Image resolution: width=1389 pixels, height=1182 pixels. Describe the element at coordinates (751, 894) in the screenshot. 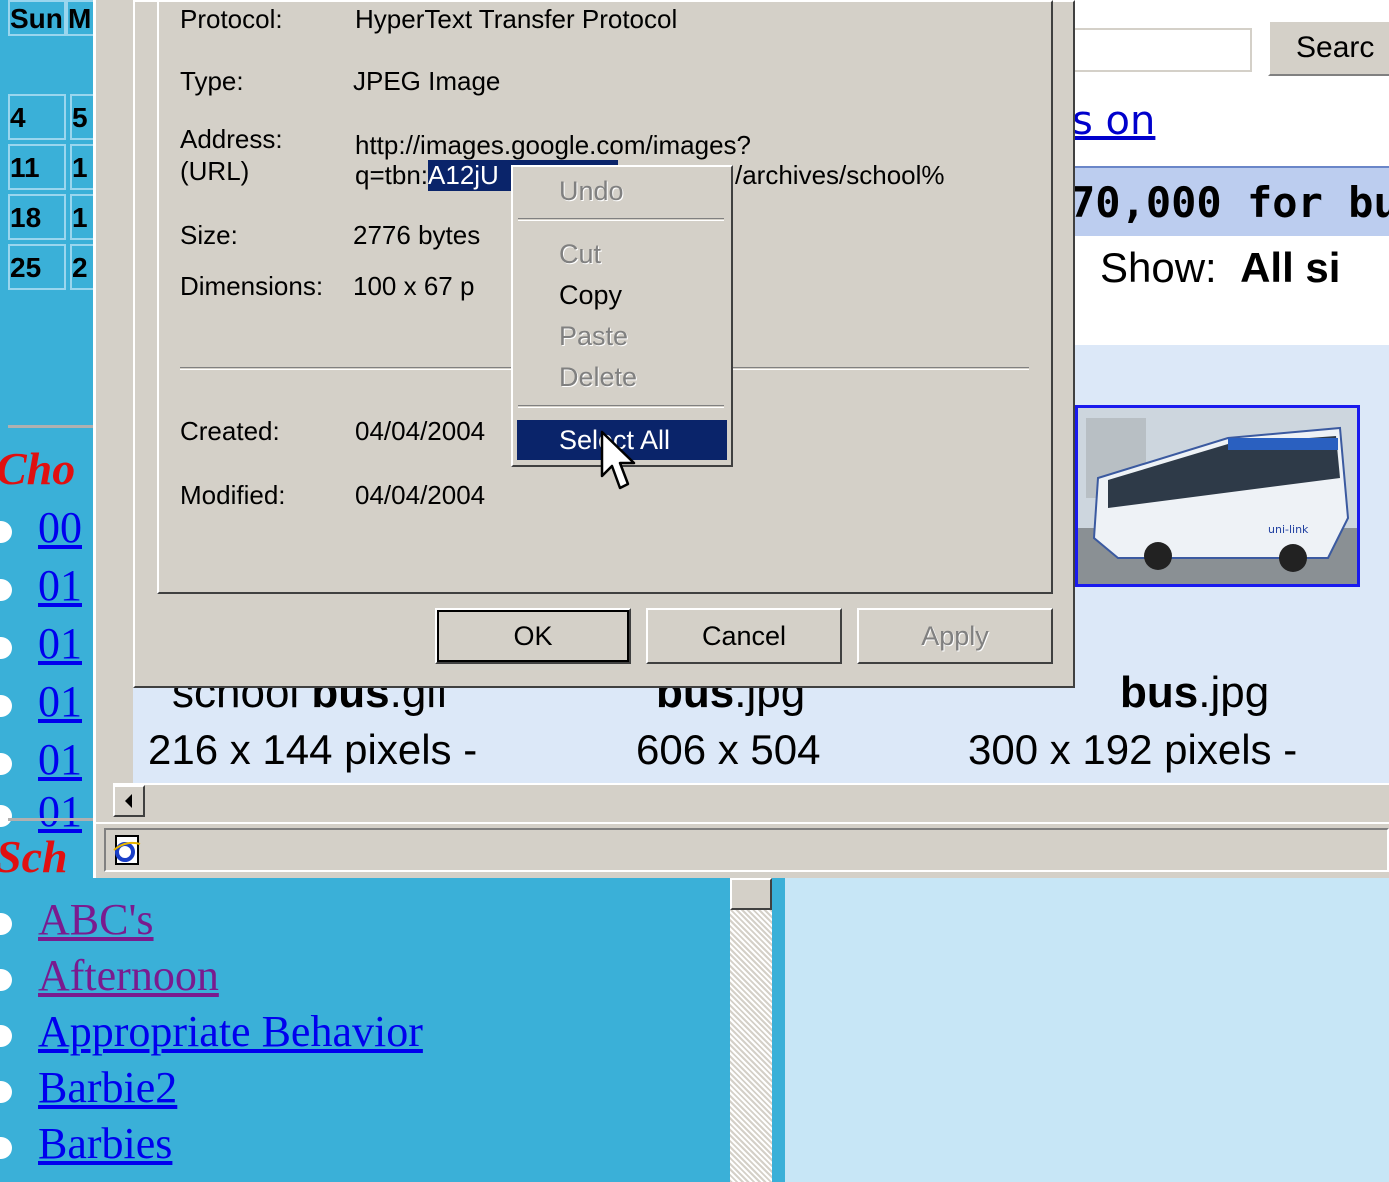

I see `vertical-scrollbar-thumb` at that location.